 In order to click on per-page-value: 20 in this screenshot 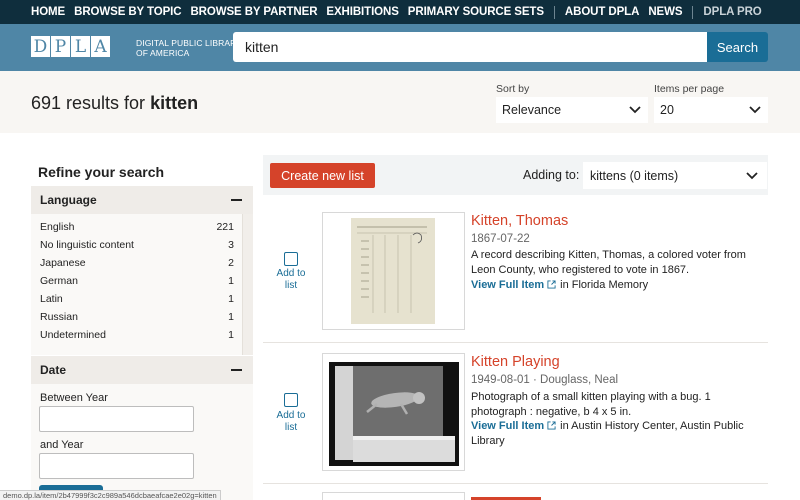, I will do `click(667, 110)`.